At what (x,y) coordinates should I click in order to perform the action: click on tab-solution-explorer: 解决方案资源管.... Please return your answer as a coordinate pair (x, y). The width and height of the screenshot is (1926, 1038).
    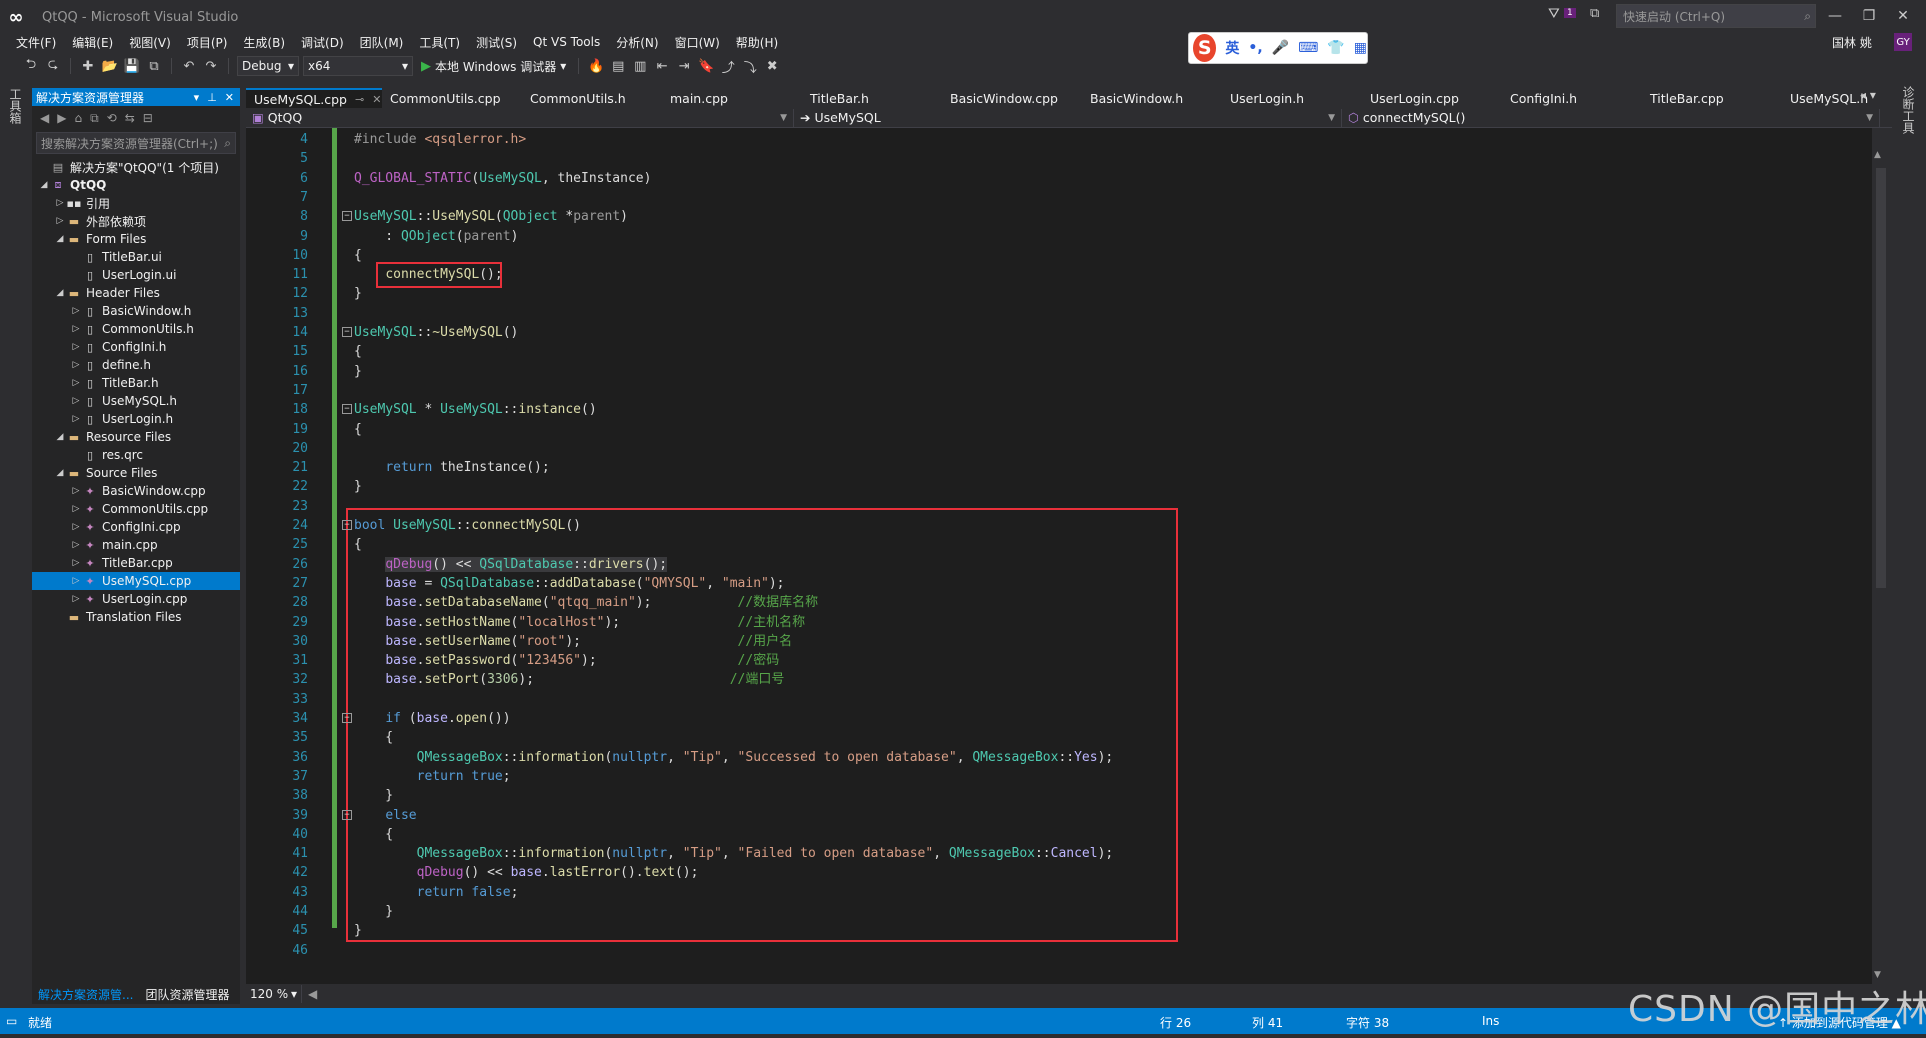
    Looking at the image, I should click on (85, 994).